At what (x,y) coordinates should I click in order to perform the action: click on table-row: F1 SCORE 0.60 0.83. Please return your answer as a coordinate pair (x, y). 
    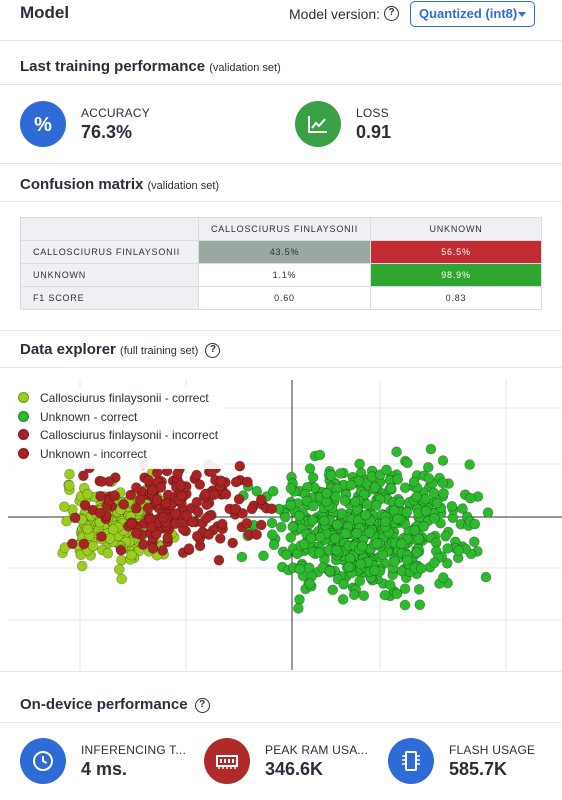
    Looking at the image, I should click on (281, 298).